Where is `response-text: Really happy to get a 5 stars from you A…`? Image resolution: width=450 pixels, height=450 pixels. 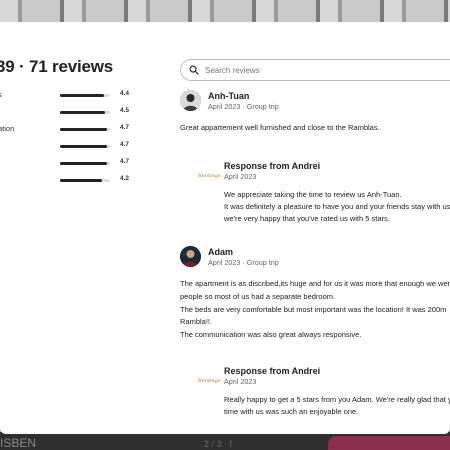
response-text: Really happy to get a 5 stars from you A… is located at coordinates (337, 406).